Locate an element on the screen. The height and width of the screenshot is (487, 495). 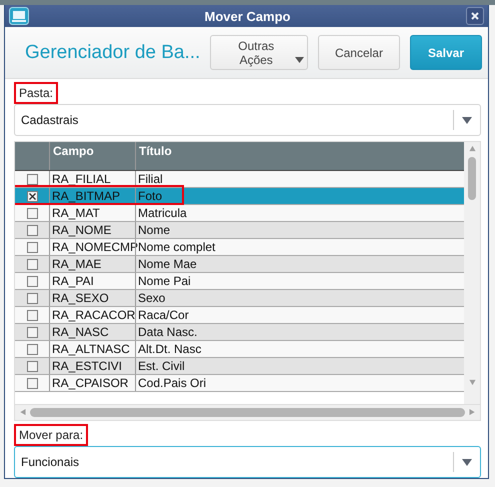
table-cell: RA_NASC is located at coordinates (92, 332).